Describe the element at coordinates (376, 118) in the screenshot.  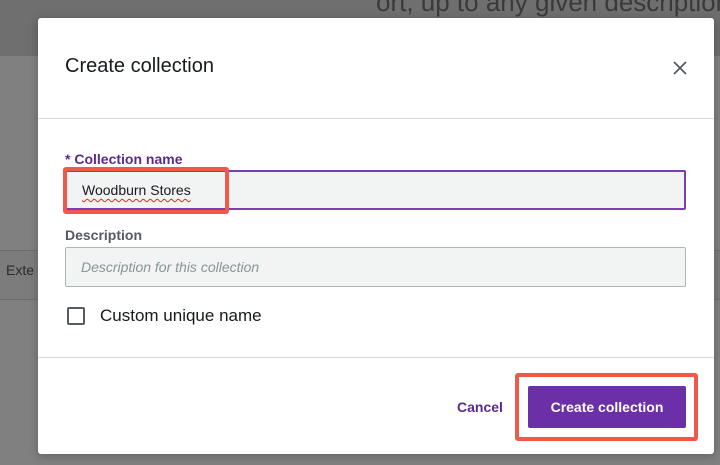
I see `header-divider` at that location.